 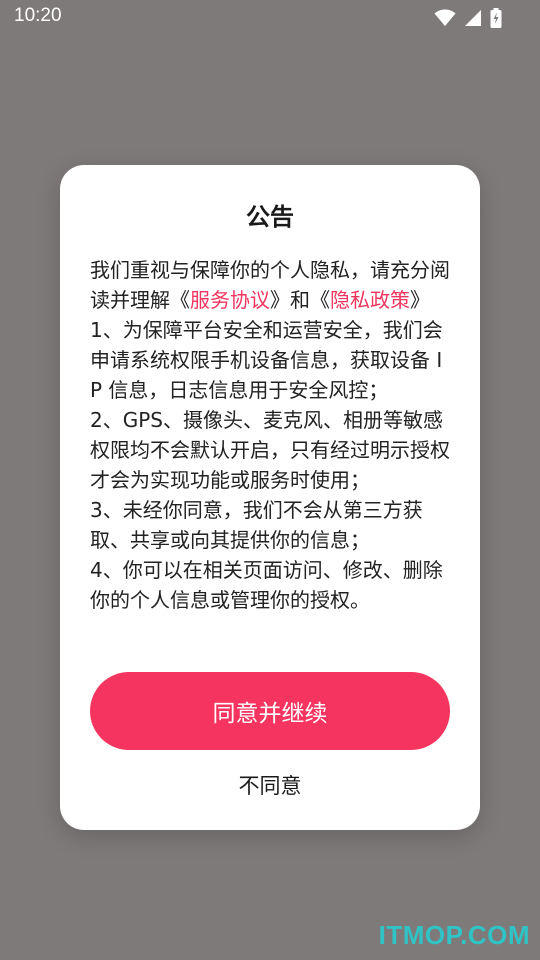 I want to click on battery-charging-icon, so click(x=496, y=18).